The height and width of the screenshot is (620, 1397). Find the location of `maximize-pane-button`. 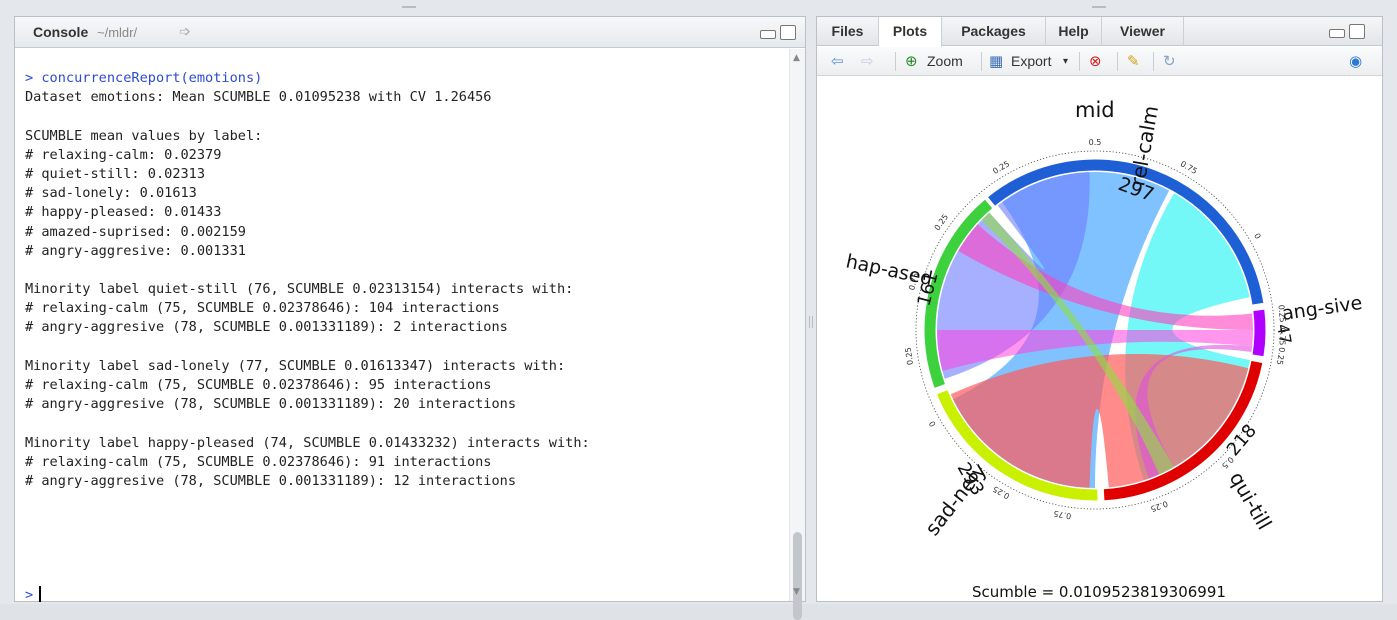

maximize-pane-button is located at coordinates (788, 32).